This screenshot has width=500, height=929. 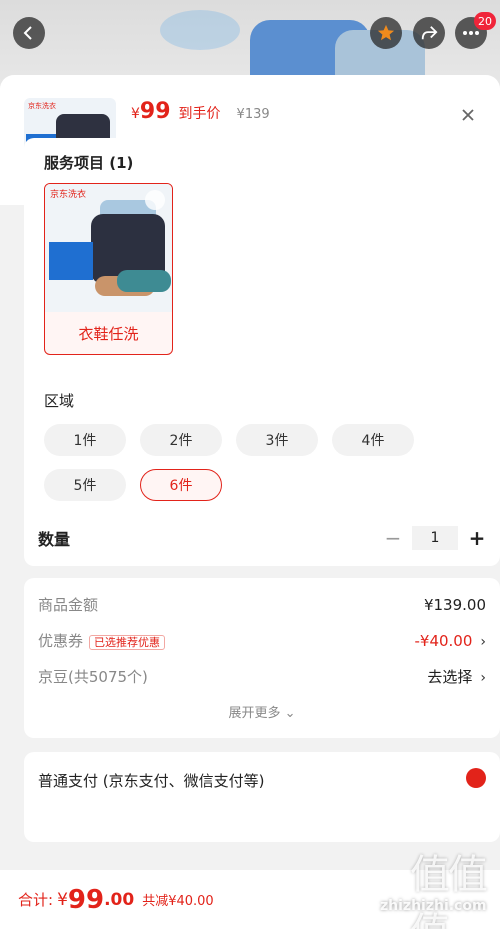 What do you see at coordinates (262, 604) in the screenshot?
I see `goods-amount-row: 商品金额 ¥139.00` at bounding box center [262, 604].